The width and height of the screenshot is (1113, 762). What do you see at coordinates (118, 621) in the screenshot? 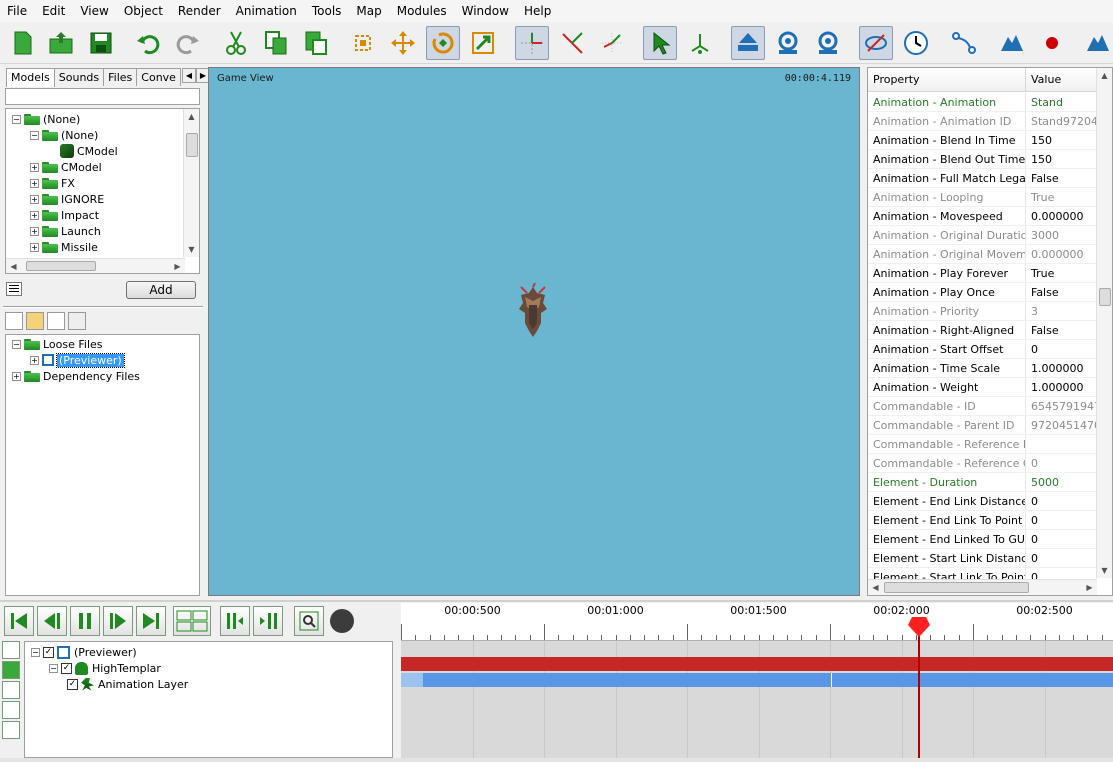
I see `step-forward-button` at bounding box center [118, 621].